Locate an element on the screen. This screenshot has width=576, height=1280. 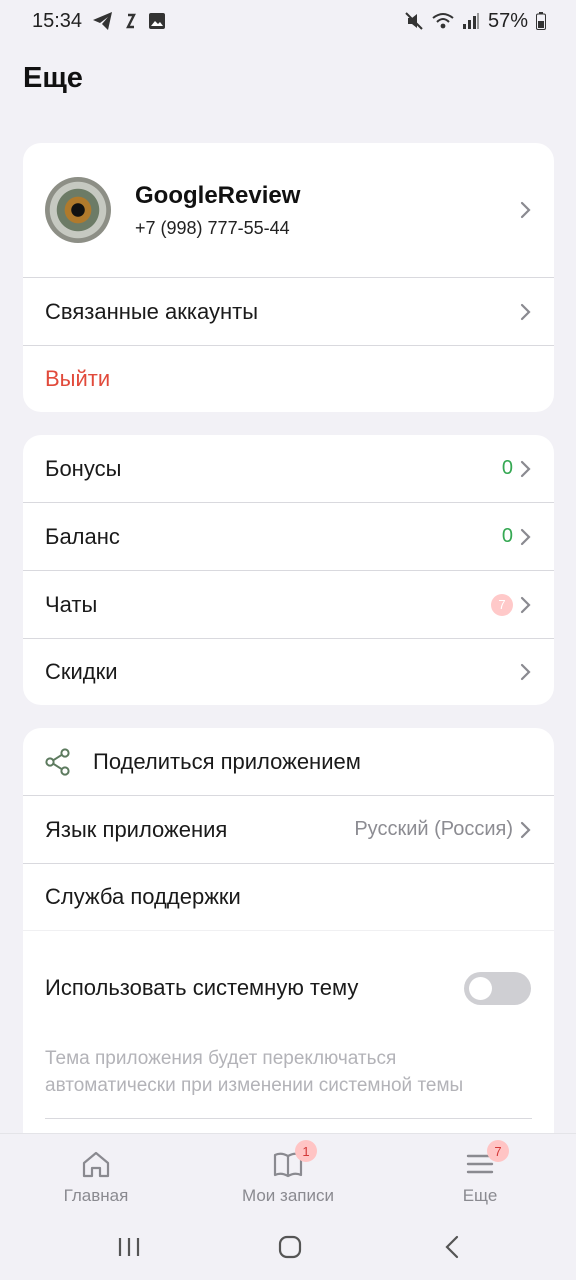
chats-badge: 7 is located at coordinates (502, 604).